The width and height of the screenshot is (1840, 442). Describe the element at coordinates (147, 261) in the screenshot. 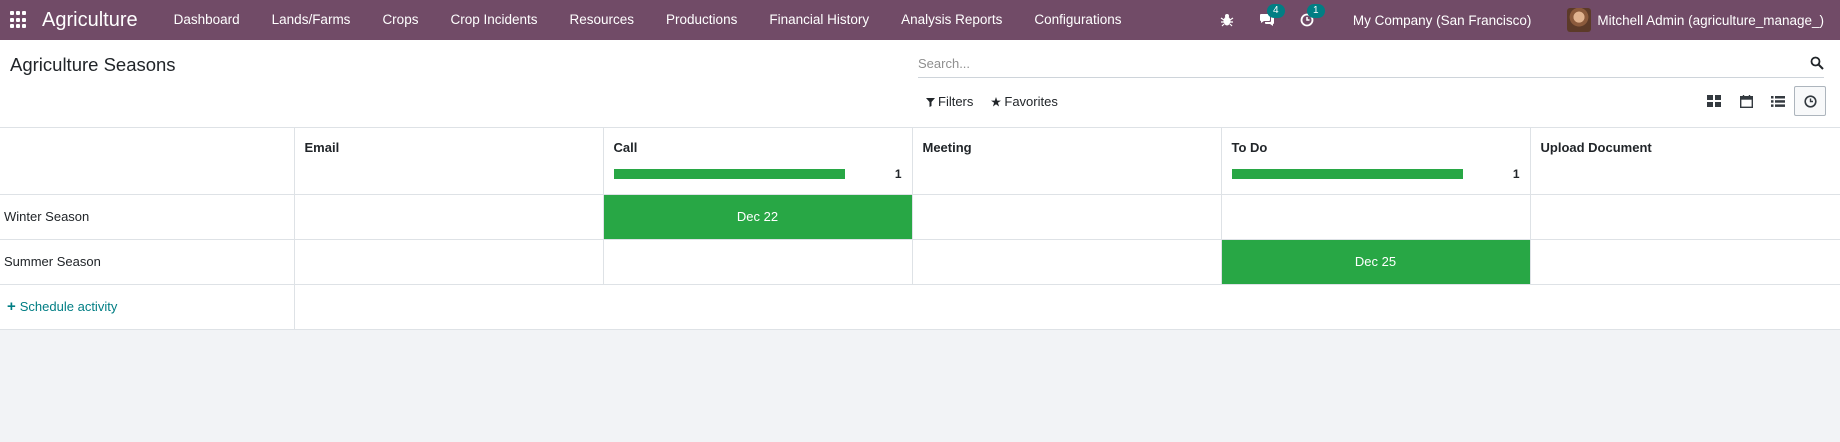

I see `record-name: Summer Season` at that location.